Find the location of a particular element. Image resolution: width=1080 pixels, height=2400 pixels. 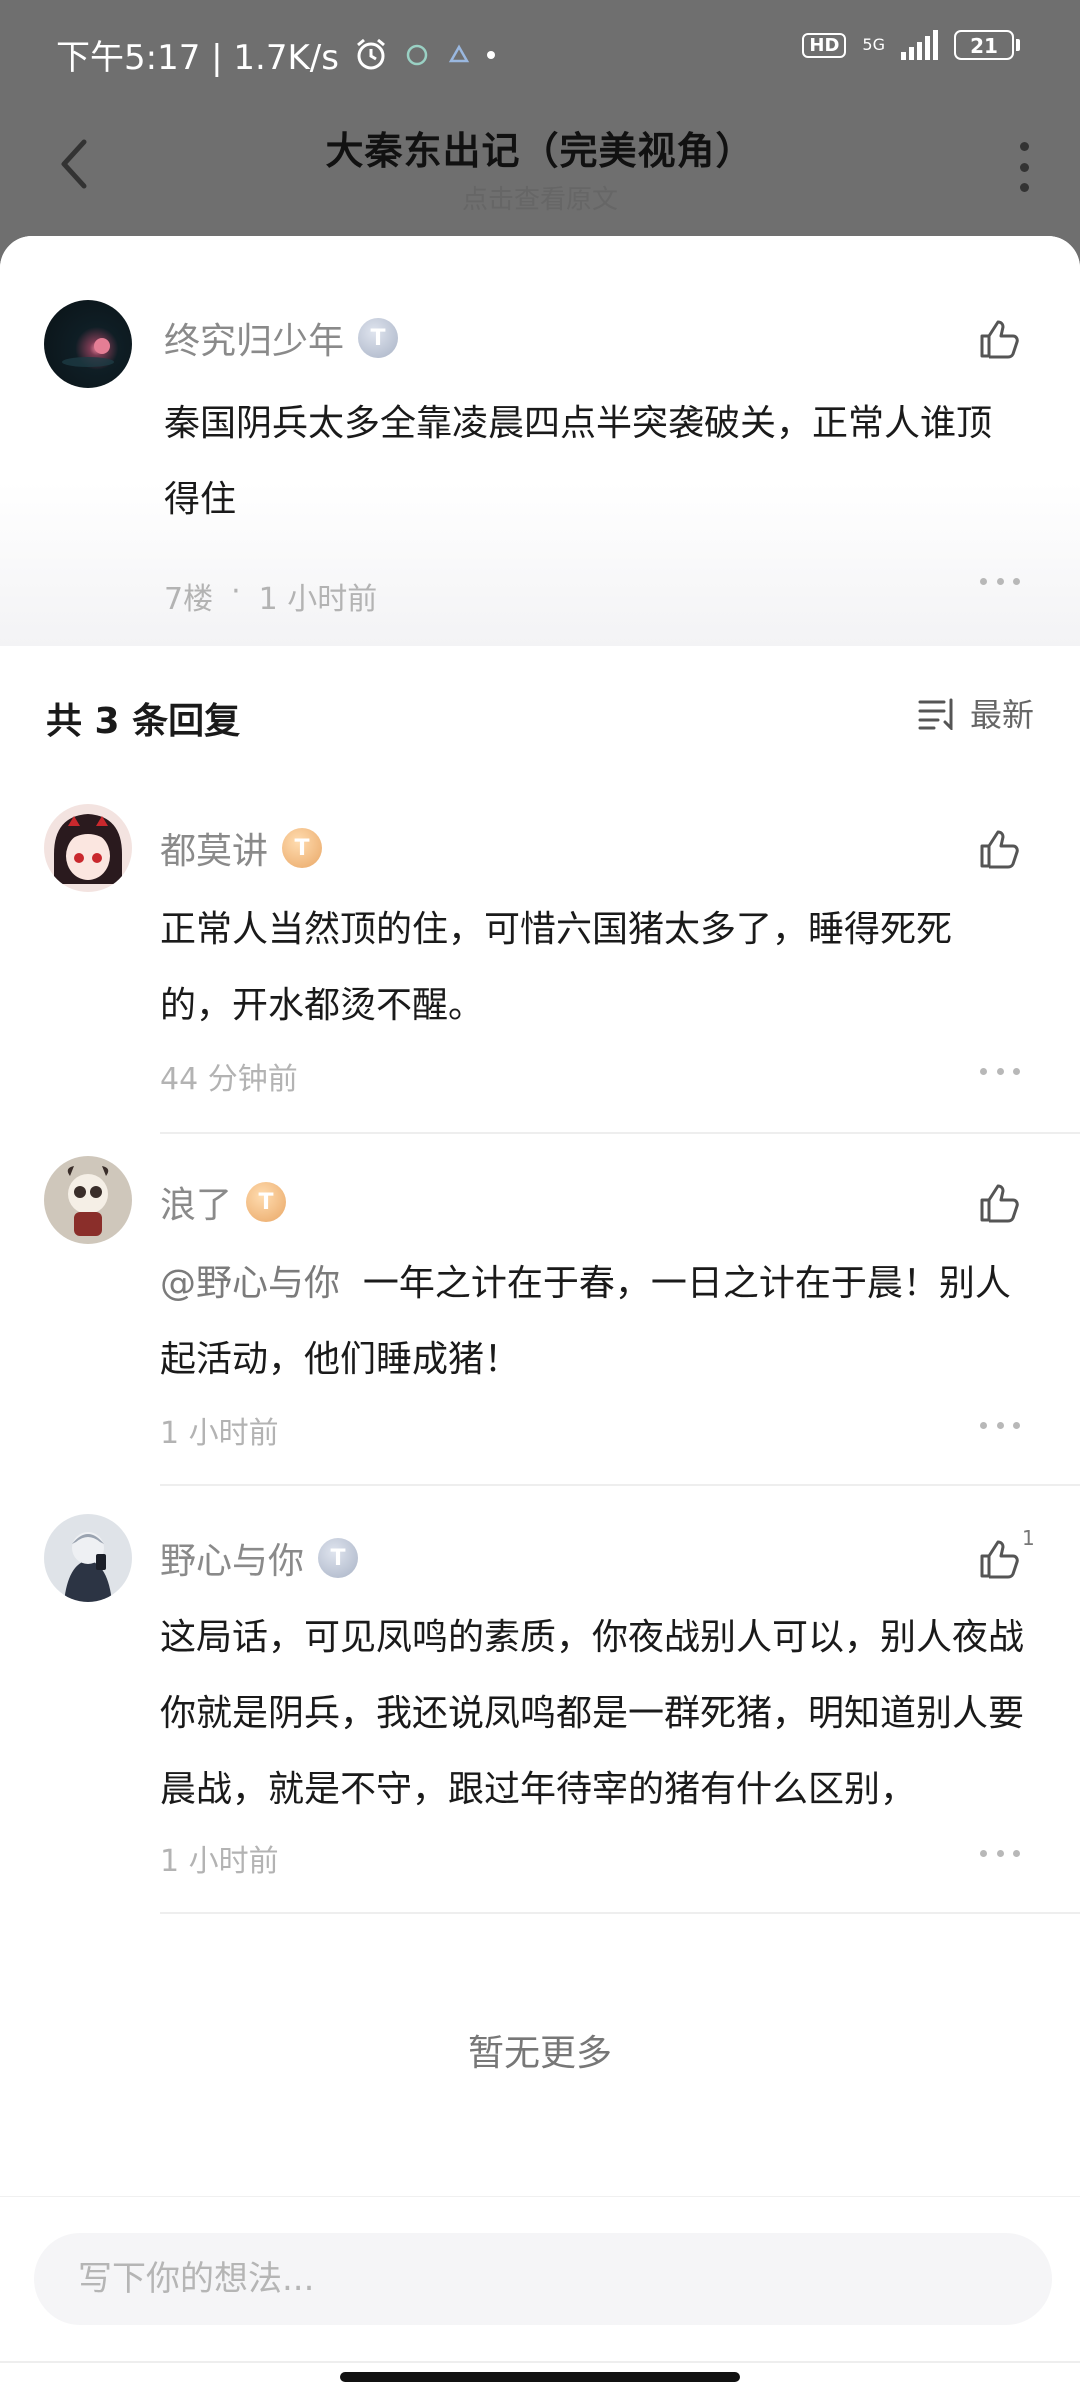

network-indicator: 5G is located at coordinates (873, 45).